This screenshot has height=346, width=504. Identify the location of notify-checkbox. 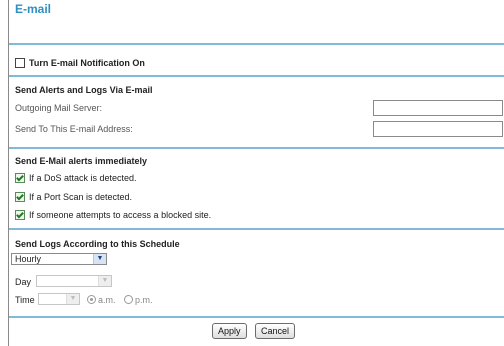
(20, 63).